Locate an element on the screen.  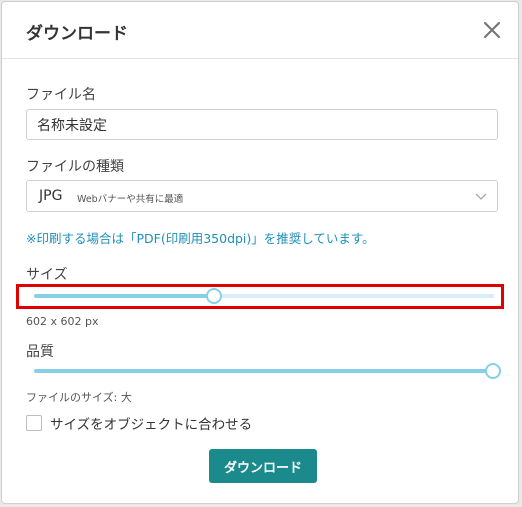
close-button is located at coordinates (492, 30).